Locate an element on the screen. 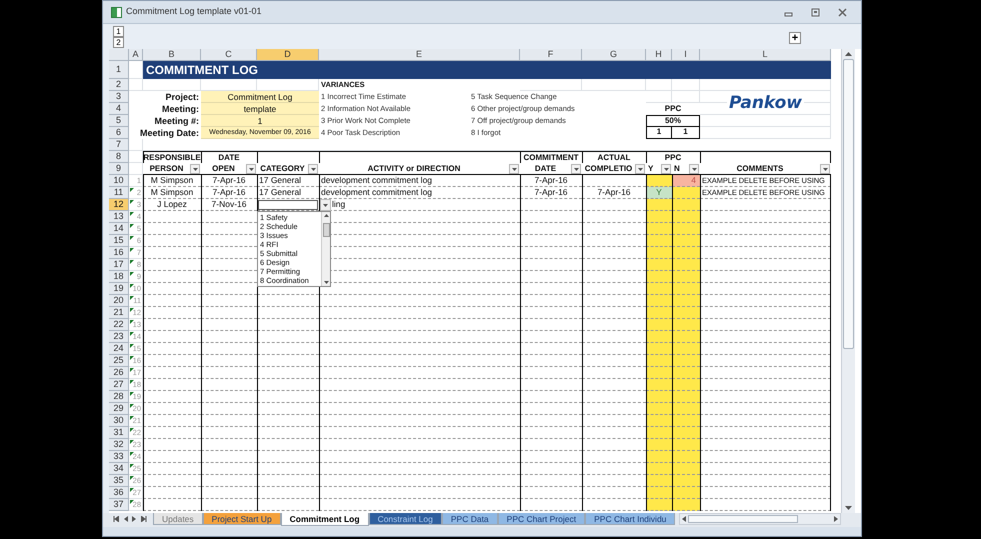 Image resolution: width=981 pixels, height=539 pixels. row-header: 5 is located at coordinates (119, 121).